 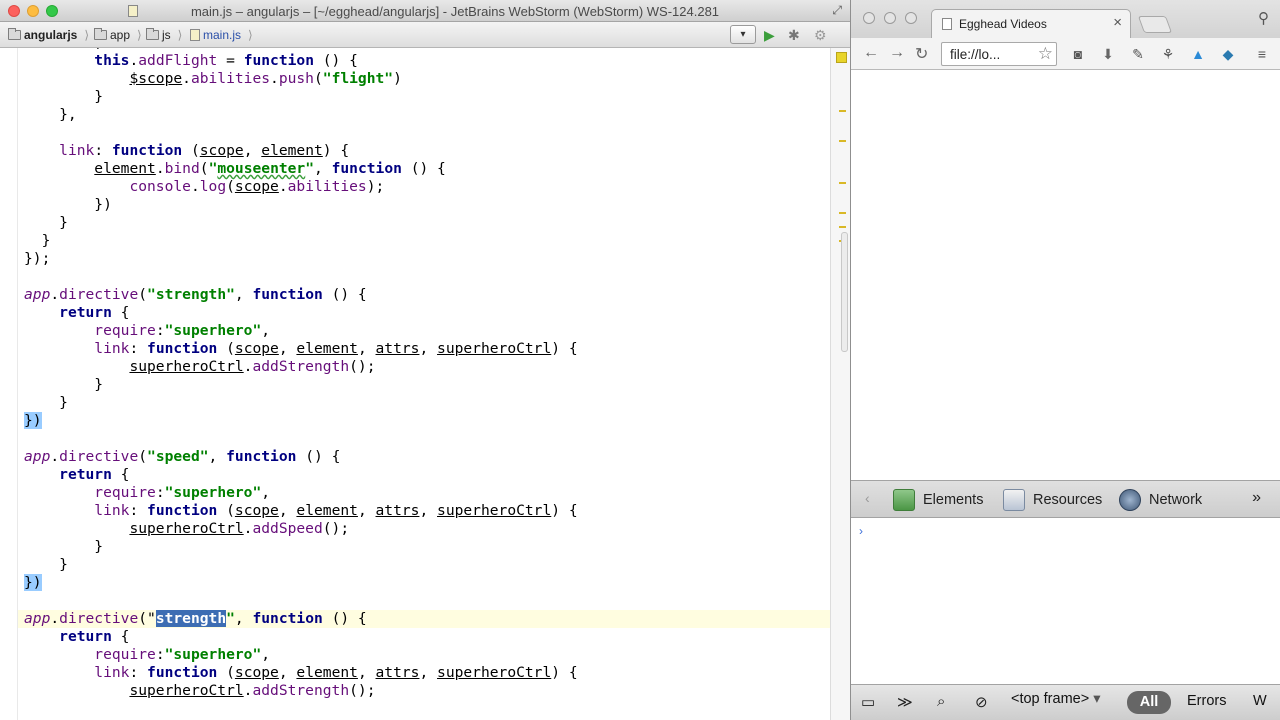 I want to click on console-area: ›, so click(x=1065, y=601).